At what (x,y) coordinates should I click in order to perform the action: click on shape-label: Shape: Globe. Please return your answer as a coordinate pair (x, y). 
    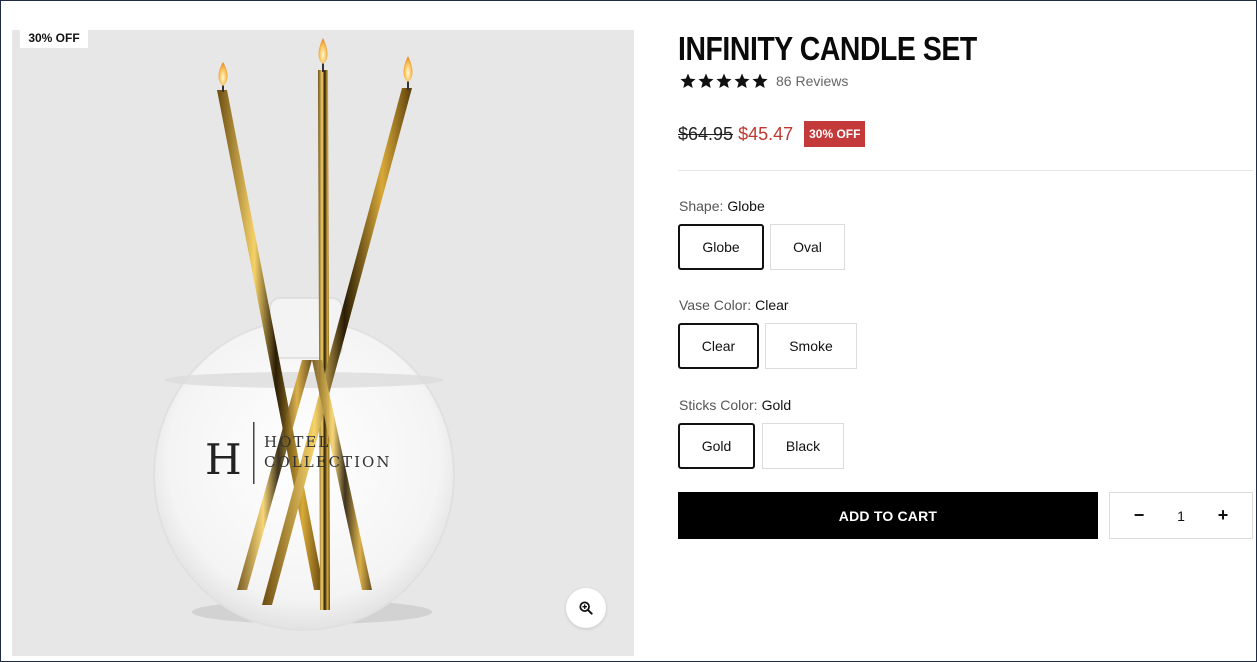
    Looking at the image, I should click on (722, 206).